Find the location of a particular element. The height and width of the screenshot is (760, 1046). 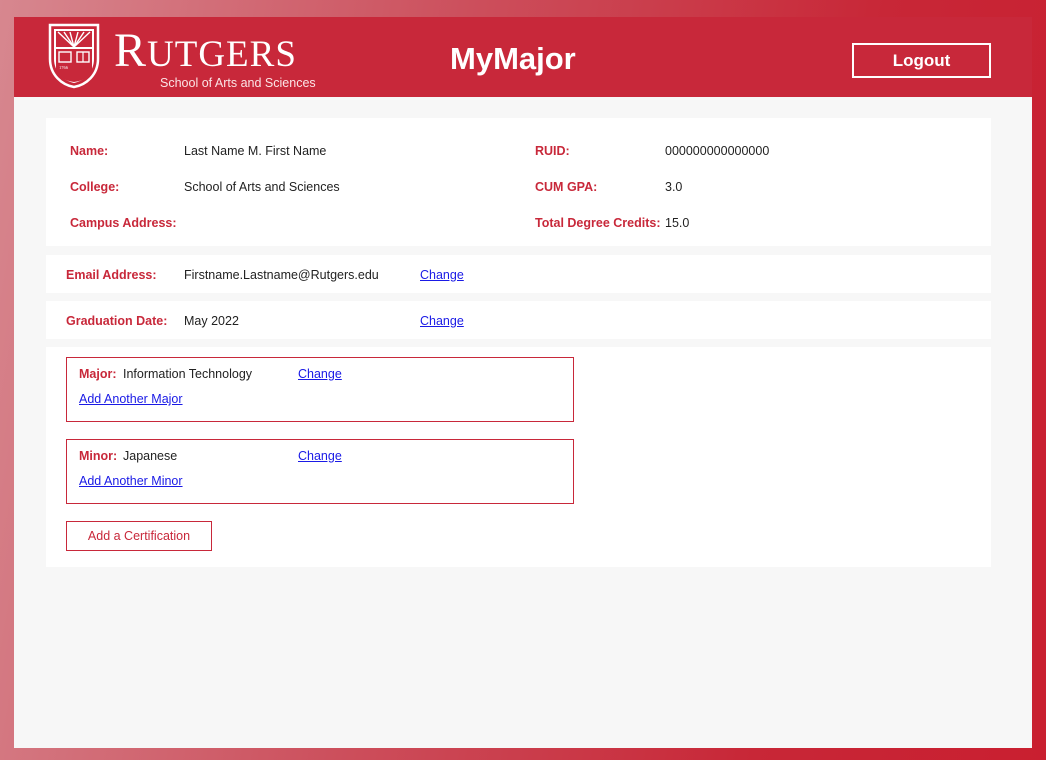

name-label: Name: is located at coordinates (89, 151).